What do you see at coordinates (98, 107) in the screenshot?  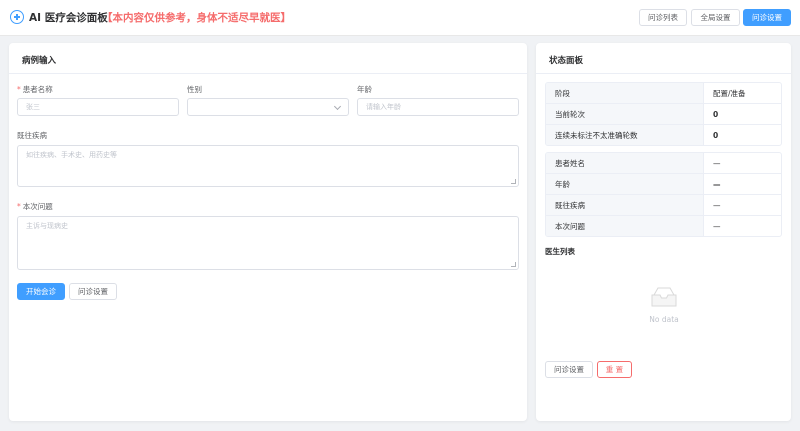 I see `patient-name-input: 张三` at bounding box center [98, 107].